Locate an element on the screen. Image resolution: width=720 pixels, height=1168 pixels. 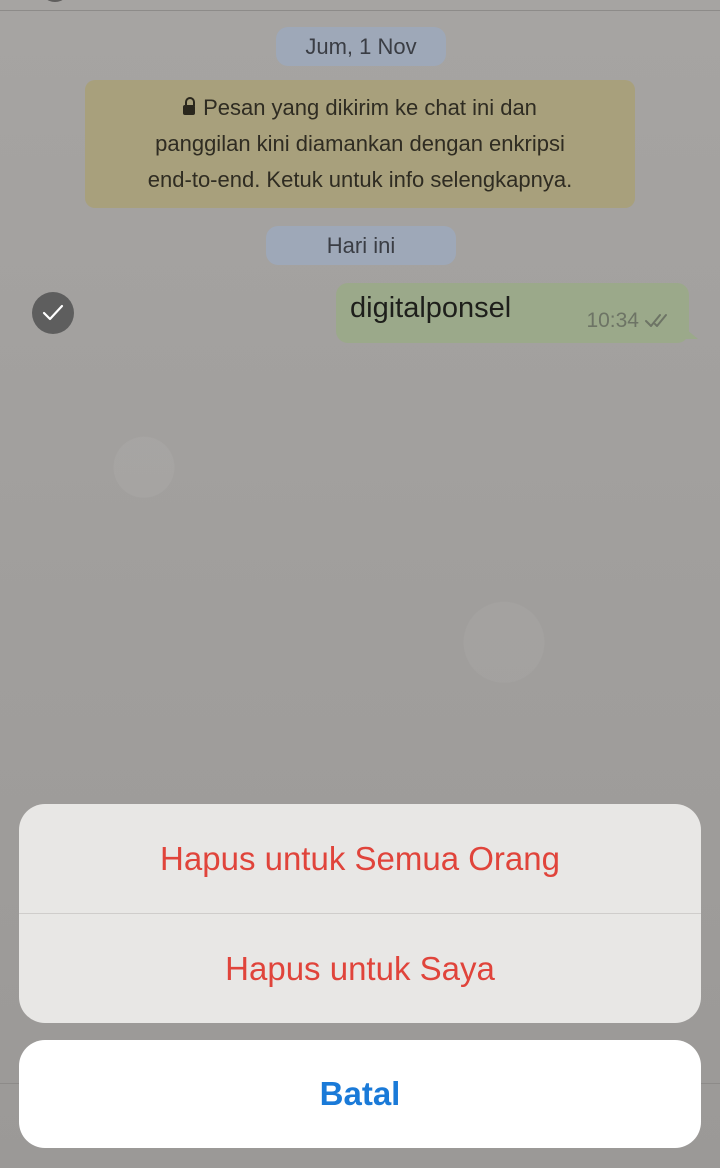
delete-for-everyone-button: Hapus untuk Semua Orang is located at coordinates (360, 858).